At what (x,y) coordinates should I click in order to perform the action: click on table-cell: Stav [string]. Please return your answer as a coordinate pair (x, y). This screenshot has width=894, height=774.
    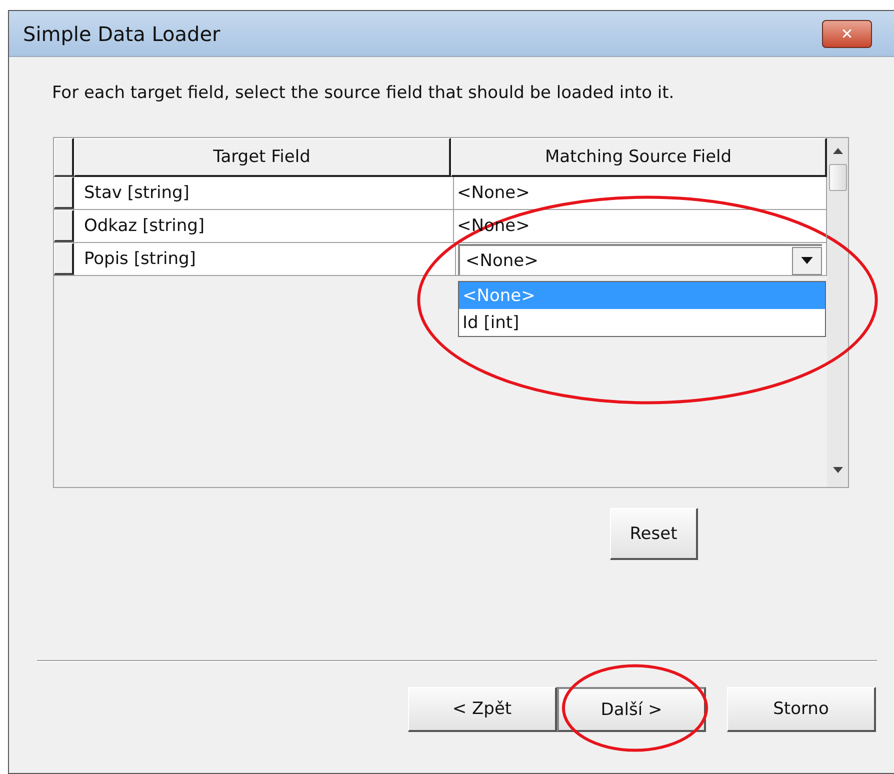
    Looking at the image, I should click on (264, 193).